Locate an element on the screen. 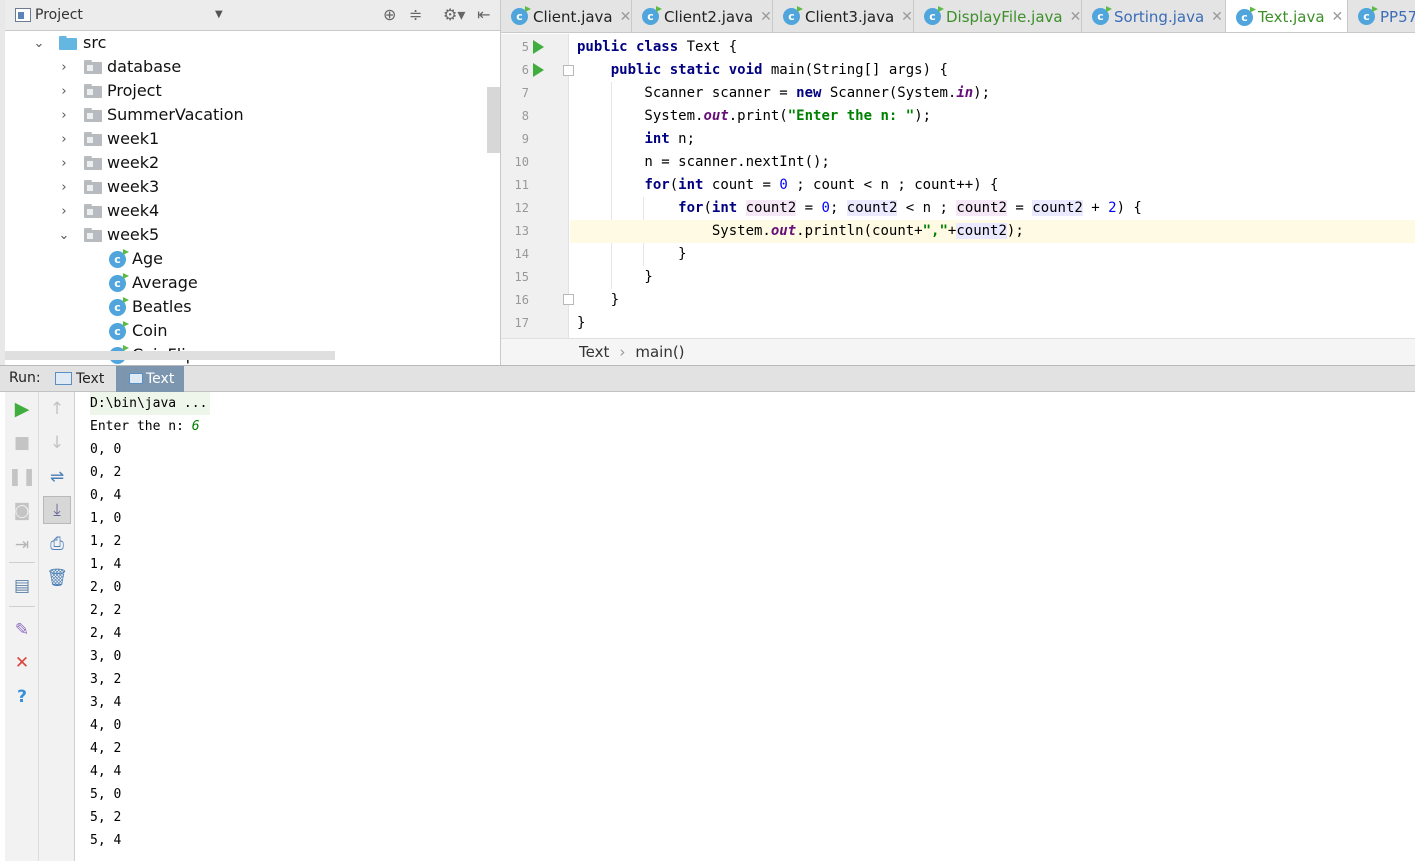  tree-item-label: Project is located at coordinates (134, 90).